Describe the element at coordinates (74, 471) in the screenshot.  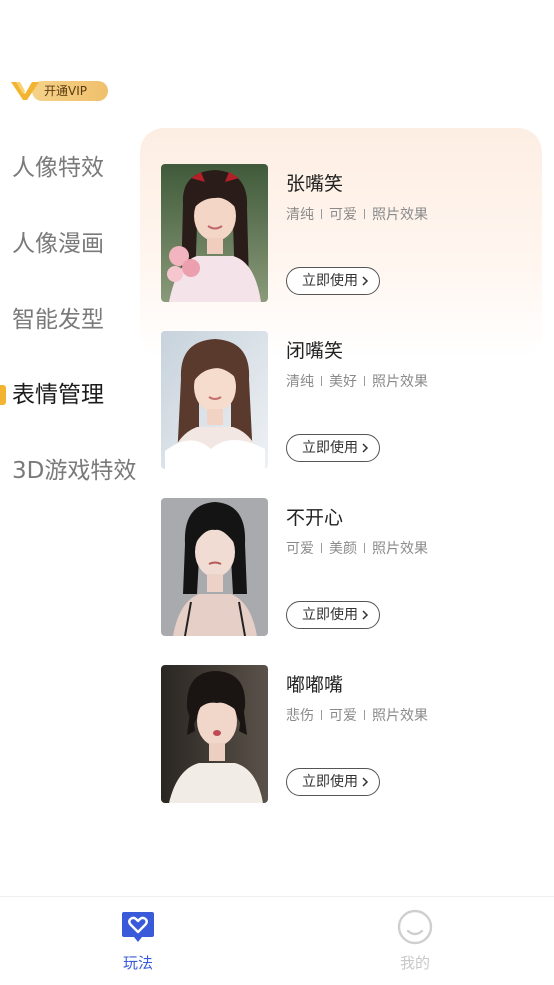
I see `sidebar-item-label: 3D游戏特效` at that location.